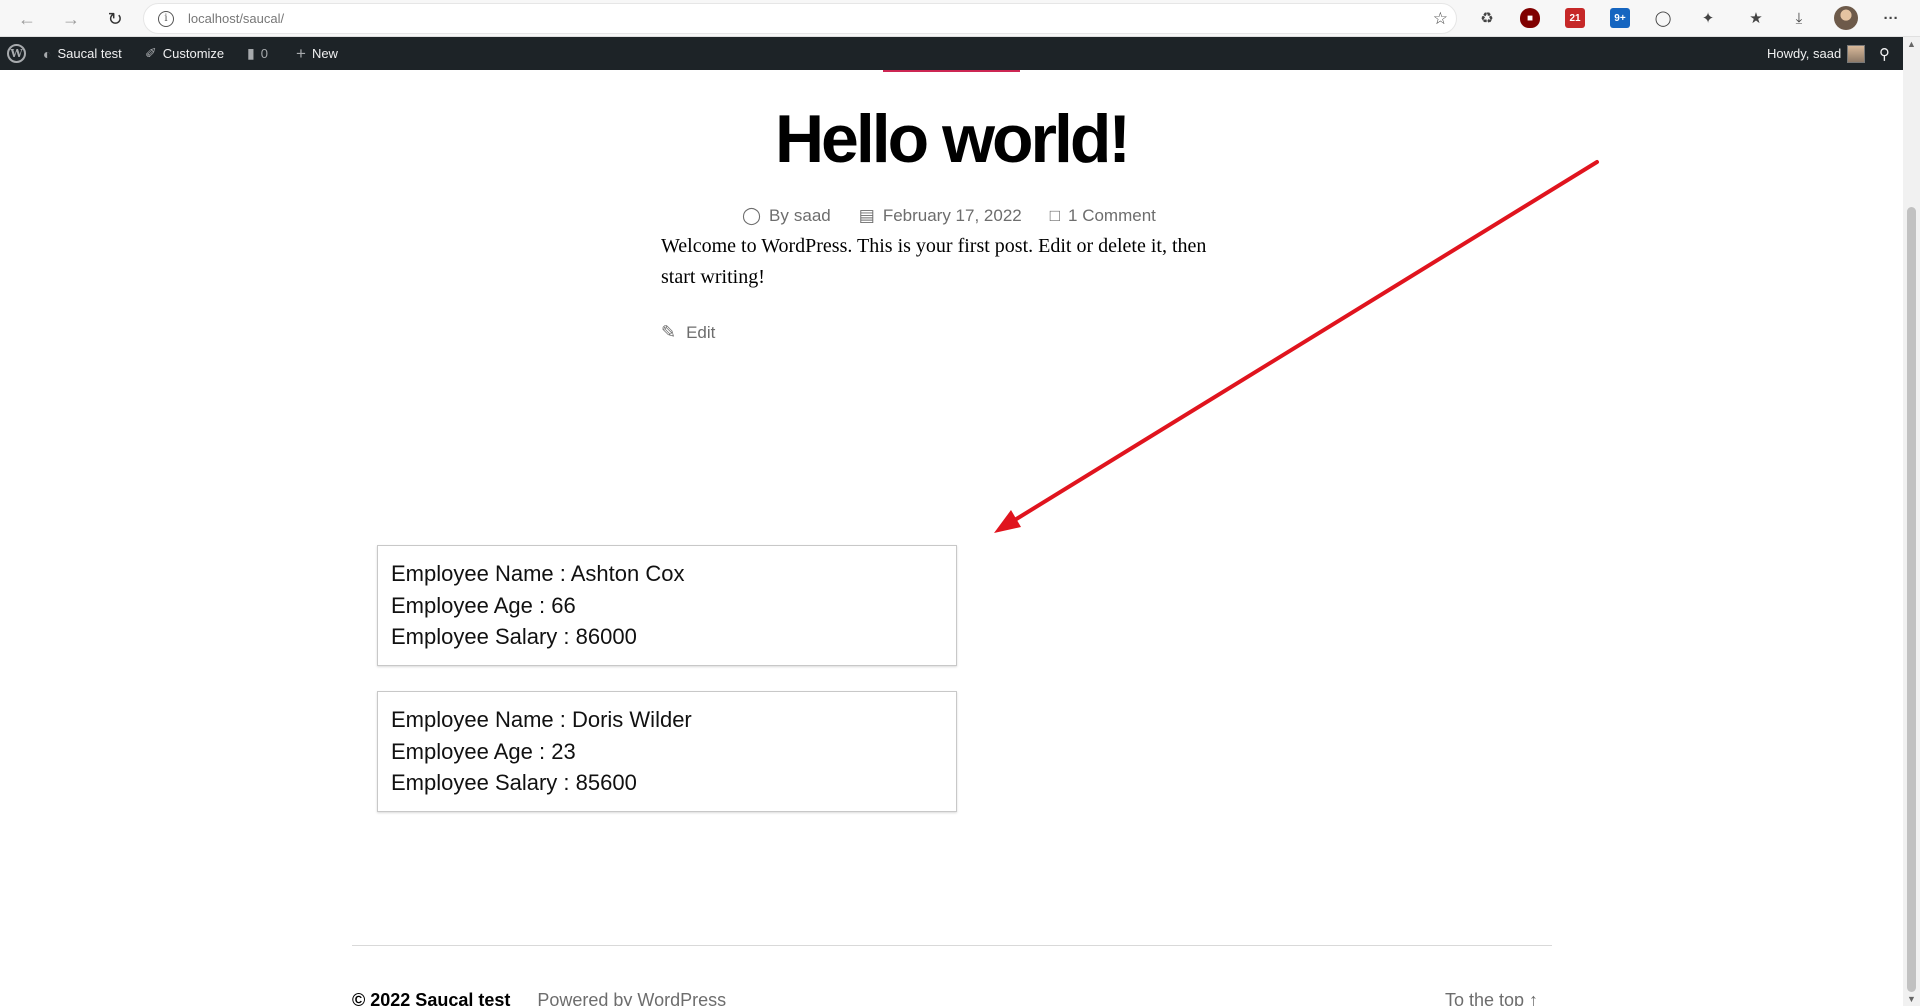 This screenshot has height=1006, width=1920. Describe the element at coordinates (1846, 18) in the screenshot. I see `profile-avatar` at that location.